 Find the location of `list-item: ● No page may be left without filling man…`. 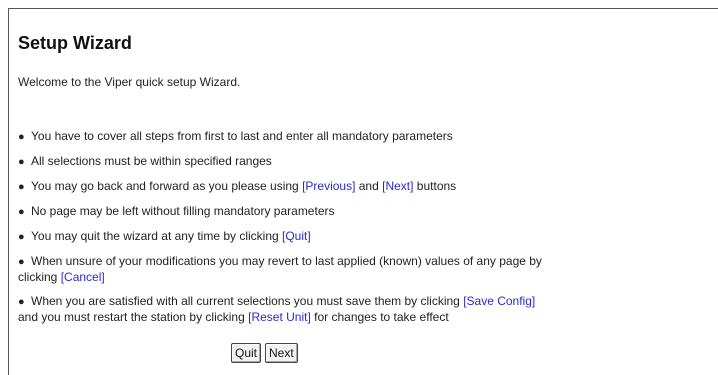

list-item: ● No page may be left without filling man… is located at coordinates (288, 212).